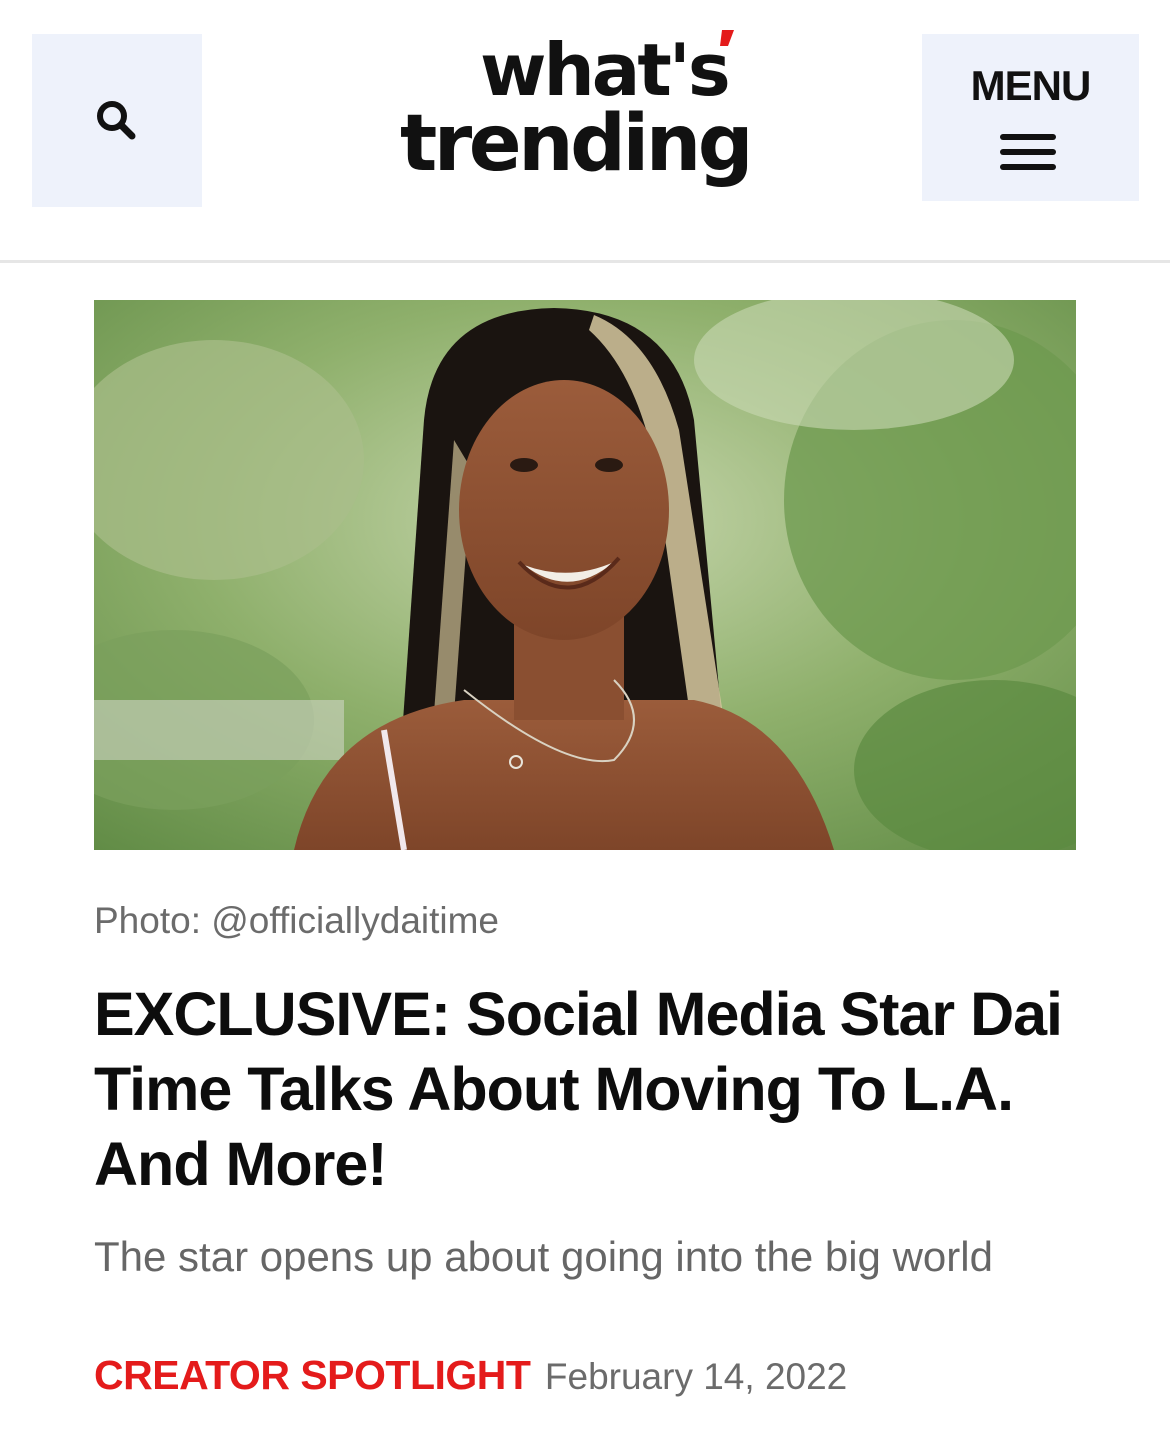 This screenshot has height=1435, width=1170. What do you see at coordinates (1031, 85) in the screenshot?
I see `menu-label: MENU` at bounding box center [1031, 85].